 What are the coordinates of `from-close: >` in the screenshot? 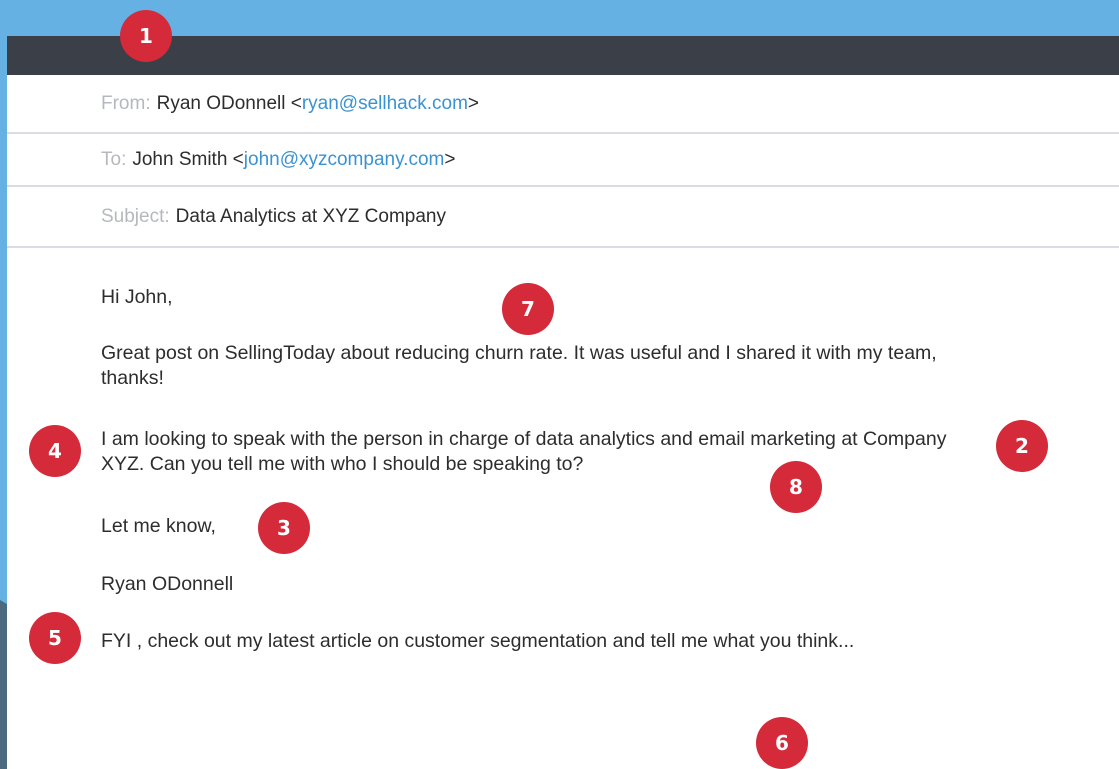 It's located at (473, 103).